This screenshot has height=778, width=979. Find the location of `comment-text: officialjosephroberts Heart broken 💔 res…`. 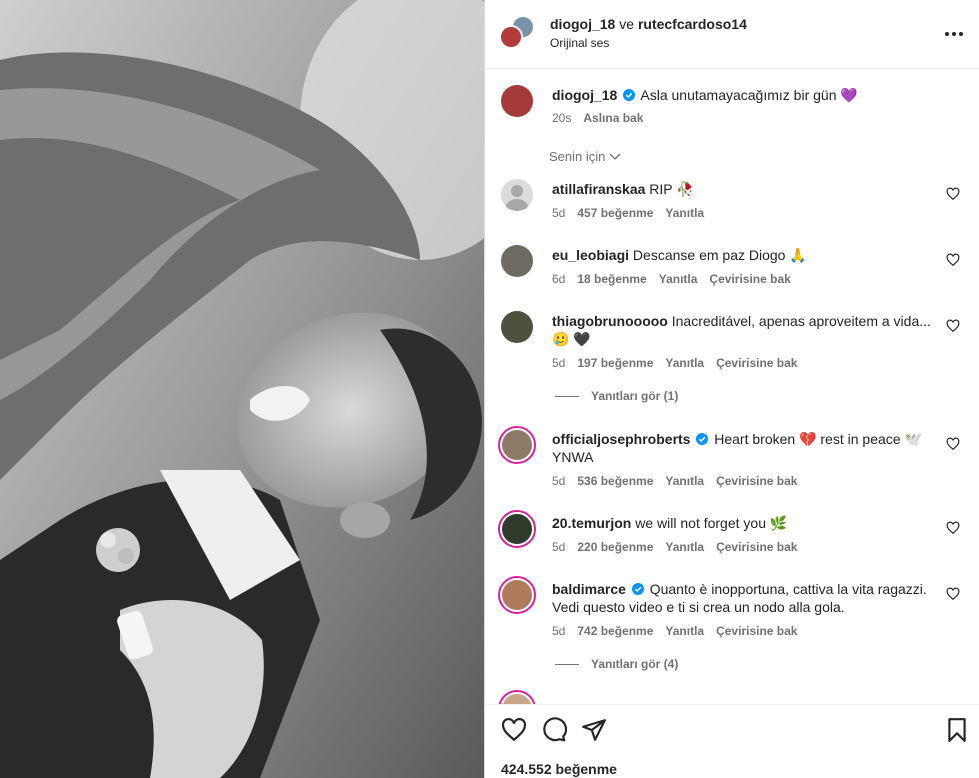

comment-text: officialjosephroberts Heart broken 💔 res… is located at coordinates (742, 448).